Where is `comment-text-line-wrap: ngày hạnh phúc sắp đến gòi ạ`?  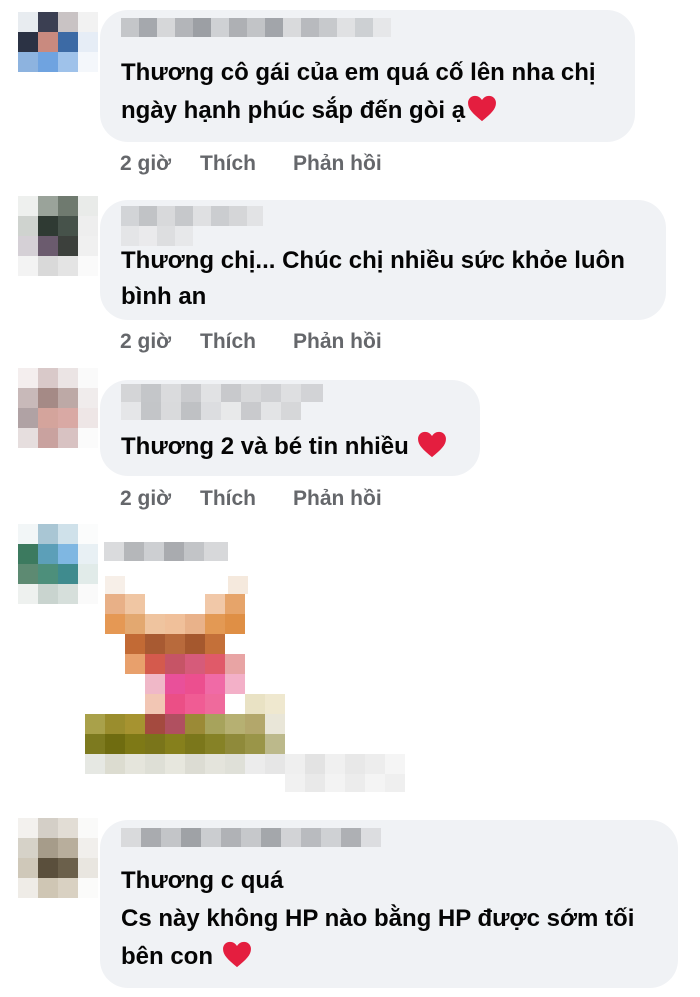
comment-text-line-wrap: ngày hạnh phúc sắp đến gòi ạ is located at coordinates (309, 112).